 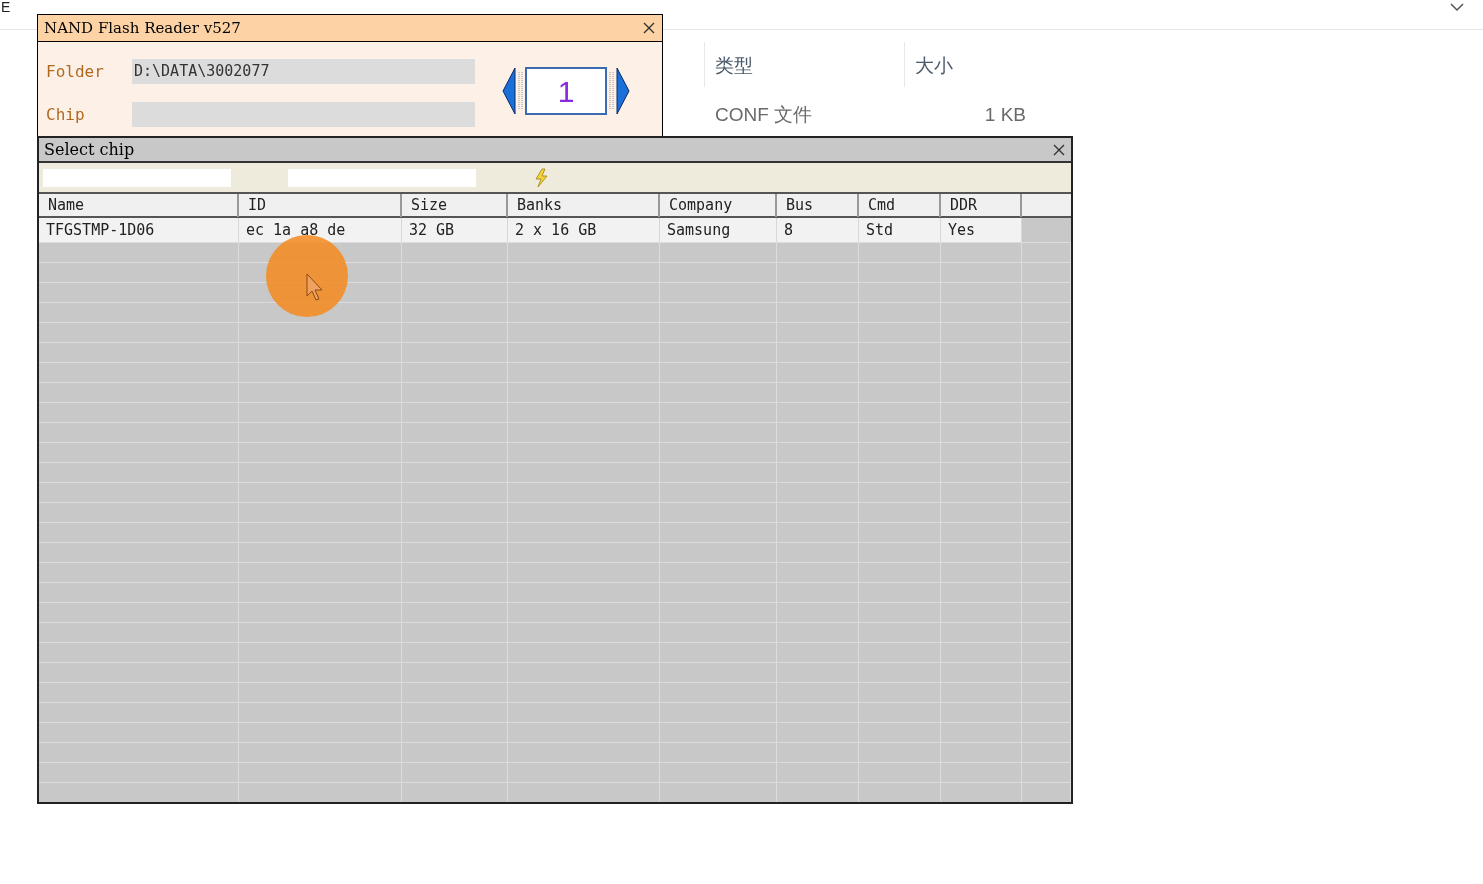 I want to click on field-label: Folder, so click(x=75, y=71).